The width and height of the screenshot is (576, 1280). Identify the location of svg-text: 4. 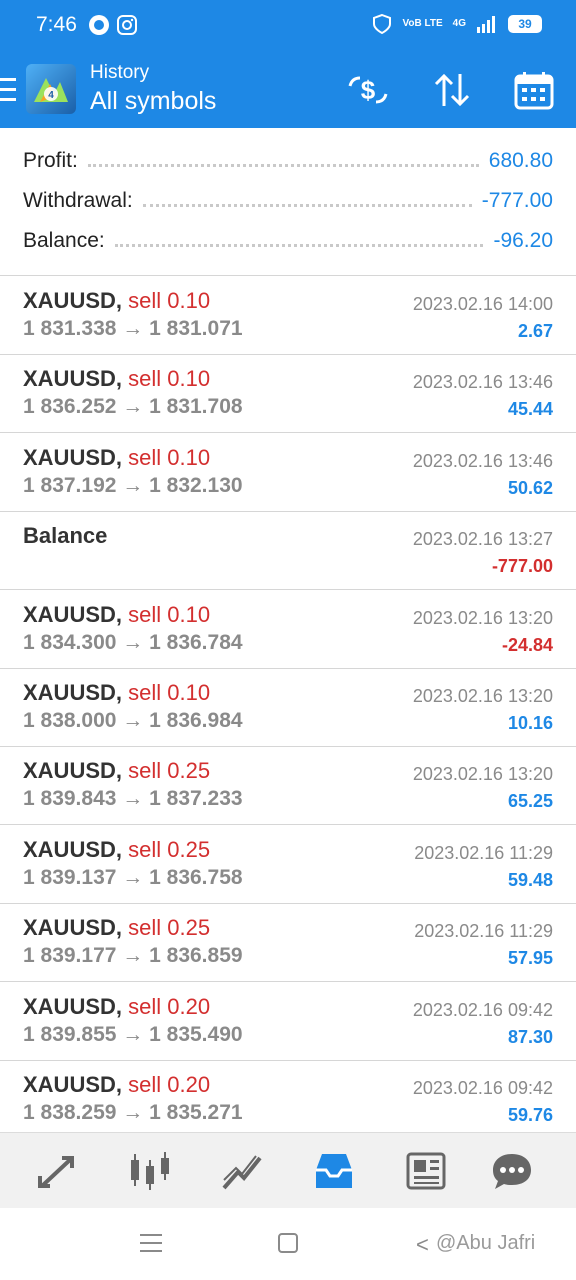
(51, 95).